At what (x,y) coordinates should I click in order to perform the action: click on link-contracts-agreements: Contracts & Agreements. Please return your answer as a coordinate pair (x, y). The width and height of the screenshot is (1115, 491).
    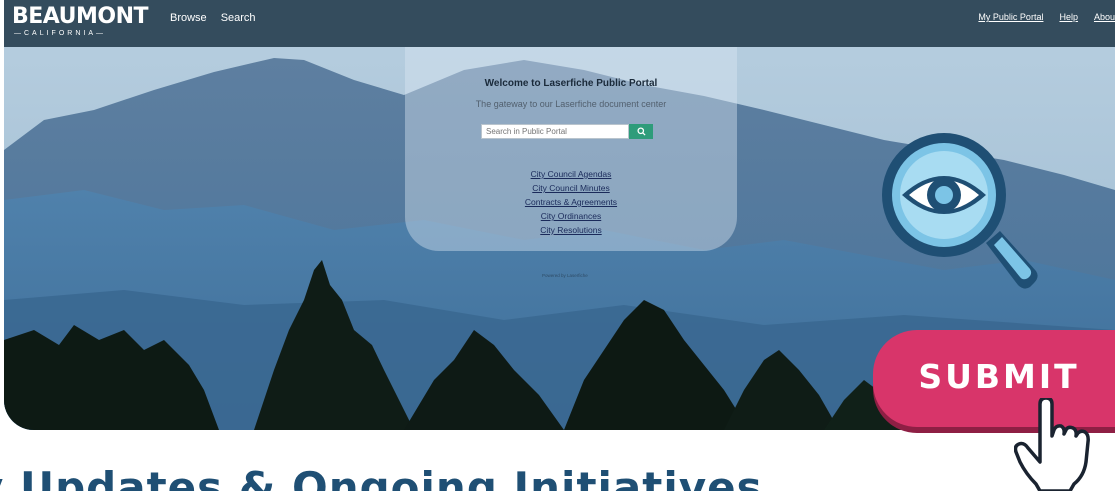
    Looking at the image, I should click on (571, 202).